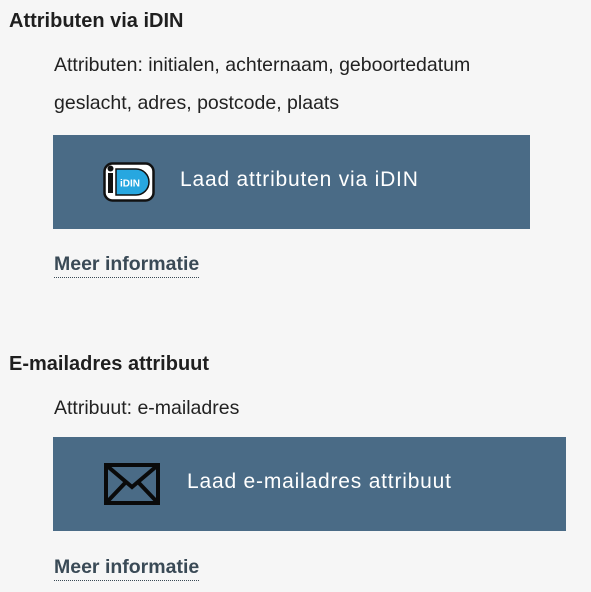 The image size is (591, 592). I want to click on envelope-icon, so click(132, 484).